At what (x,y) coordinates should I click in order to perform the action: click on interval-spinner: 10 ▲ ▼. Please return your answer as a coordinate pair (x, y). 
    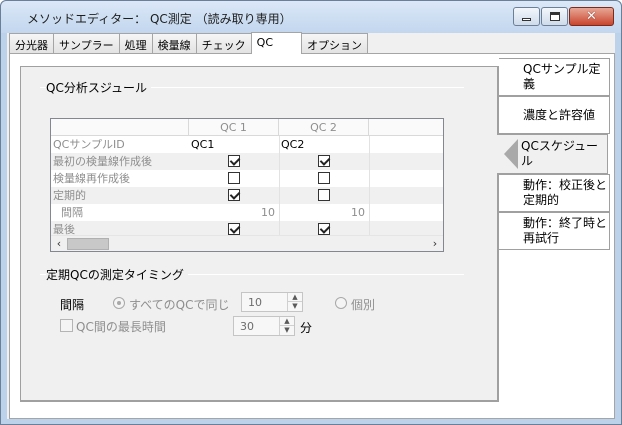
    Looking at the image, I should click on (272, 302).